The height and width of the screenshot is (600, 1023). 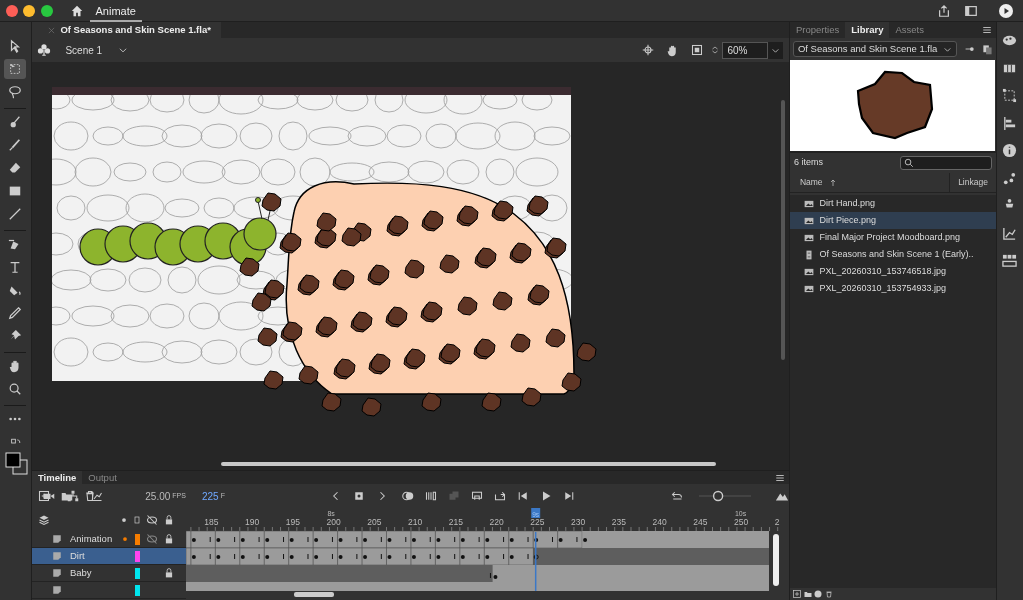 What do you see at coordinates (407, 496) in the screenshot?
I see `onion-skin-icon` at bounding box center [407, 496].